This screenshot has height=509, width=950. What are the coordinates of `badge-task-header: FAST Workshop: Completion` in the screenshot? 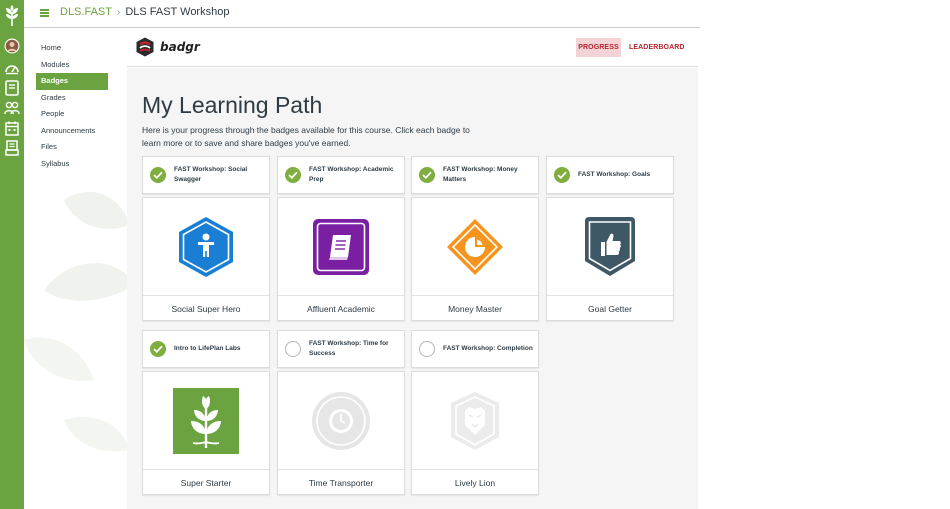 It's located at (475, 349).